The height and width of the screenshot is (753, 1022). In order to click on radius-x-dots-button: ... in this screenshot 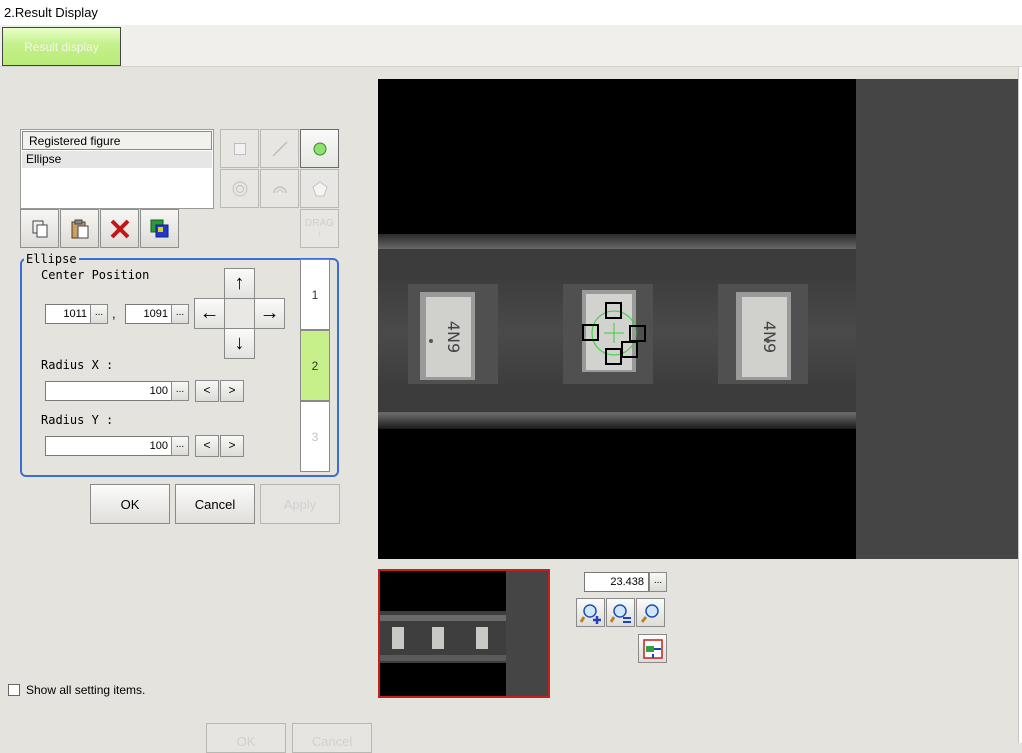, I will do `click(180, 391)`.